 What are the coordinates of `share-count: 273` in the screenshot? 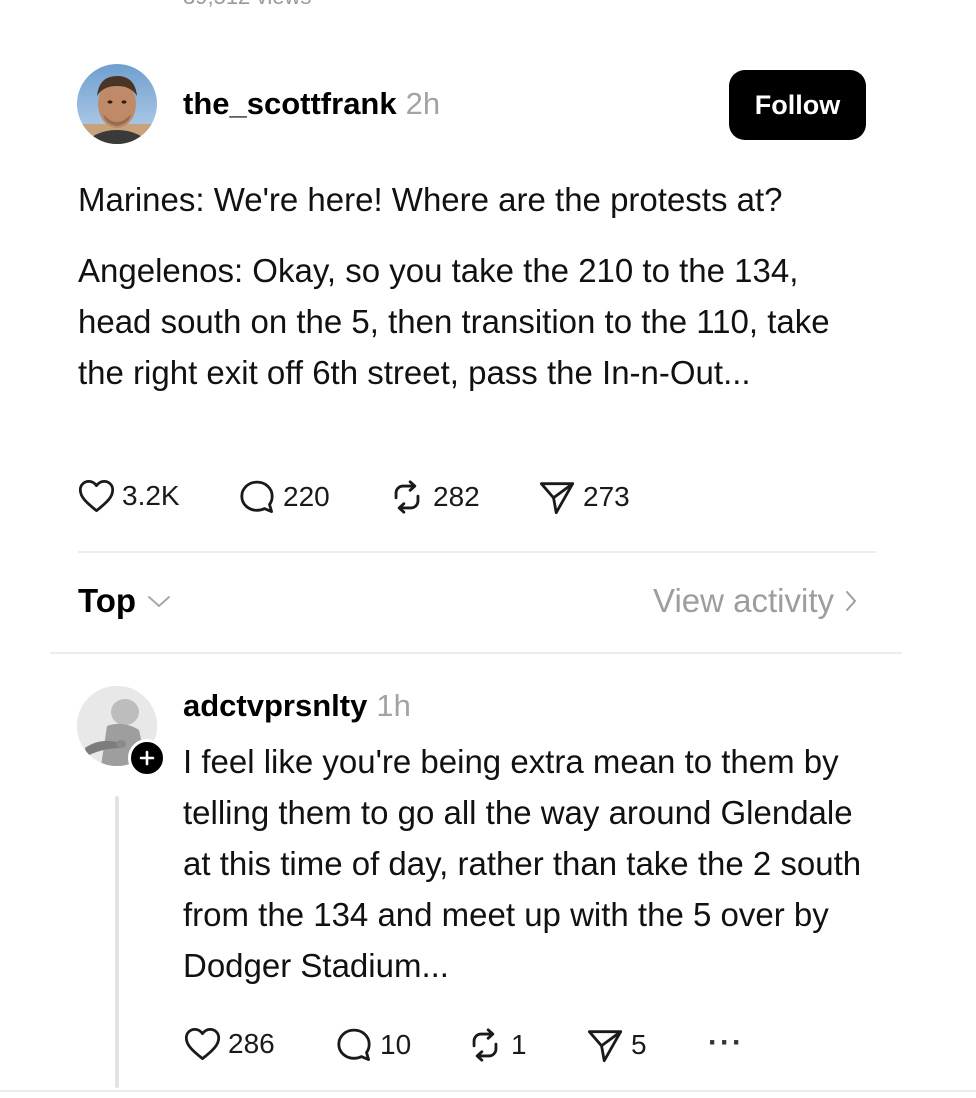 It's located at (606, 496).